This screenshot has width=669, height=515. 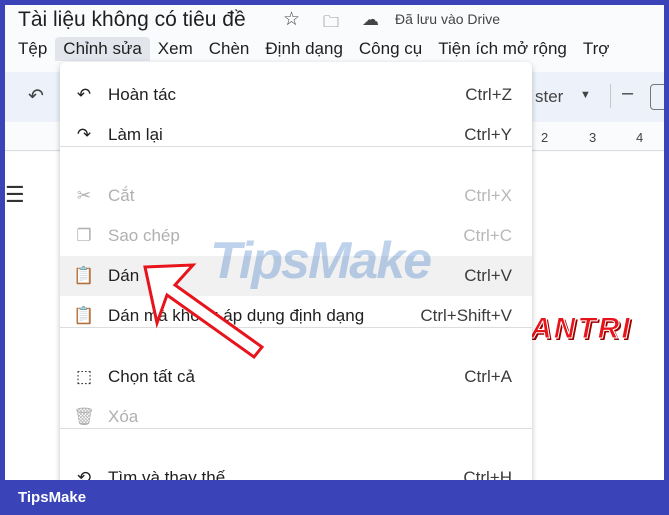 I want to click on arrow-shape, so click(x=204, y=311).